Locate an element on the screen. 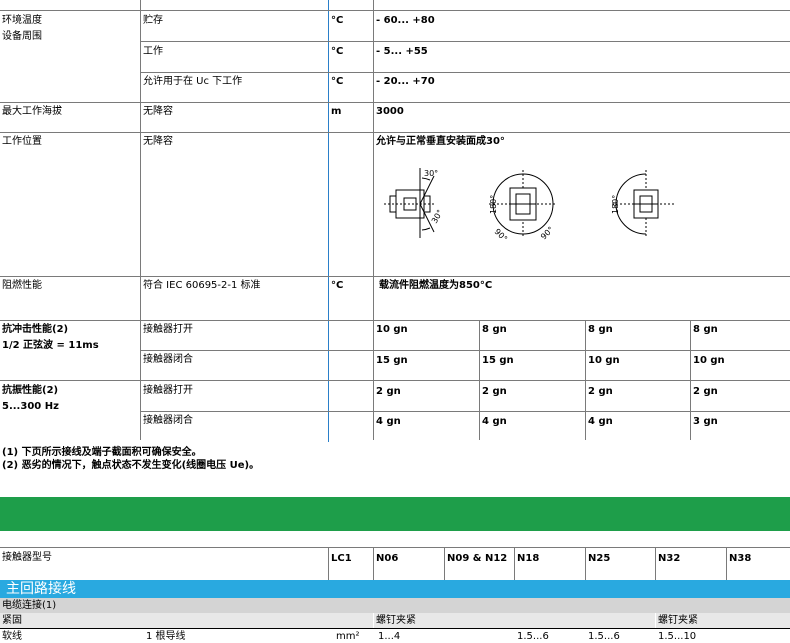 The image size is (790, 643). contactor-model: N25 is located at coordinates (599, 558).